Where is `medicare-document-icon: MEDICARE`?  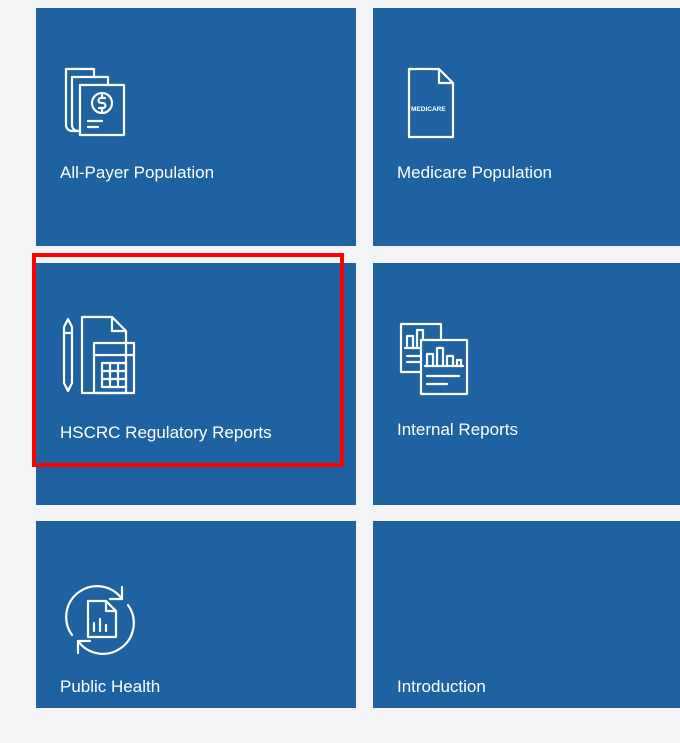 medicare-document-icon: MEDICARE is located at coordinates (430, 103).